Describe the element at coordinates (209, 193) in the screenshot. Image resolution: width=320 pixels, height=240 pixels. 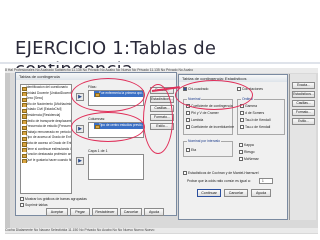
I see `continue-button: Continuar` at that location.